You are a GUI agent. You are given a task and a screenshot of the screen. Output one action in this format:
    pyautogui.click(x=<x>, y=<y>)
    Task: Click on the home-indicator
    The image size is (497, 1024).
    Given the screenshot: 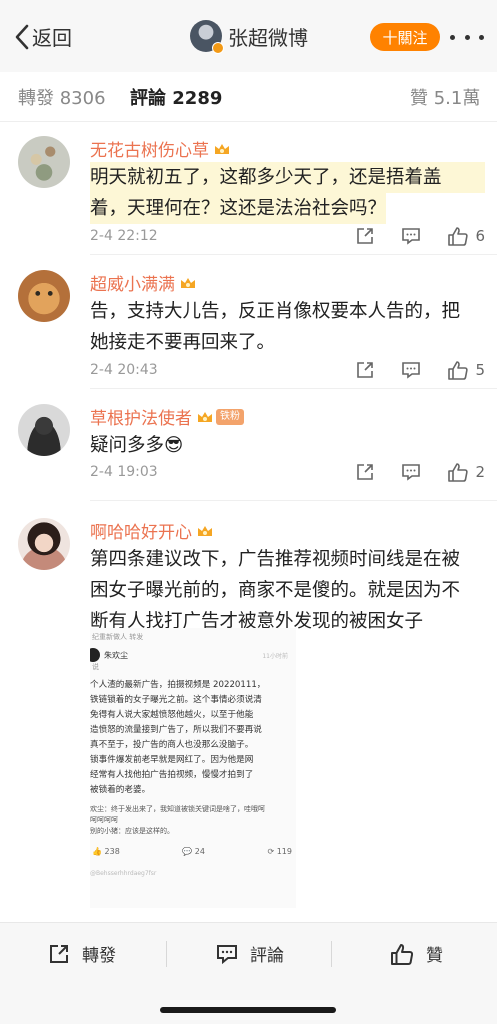 What is the action you would take?
    pyautogui.click(x=248, y=1010)
    